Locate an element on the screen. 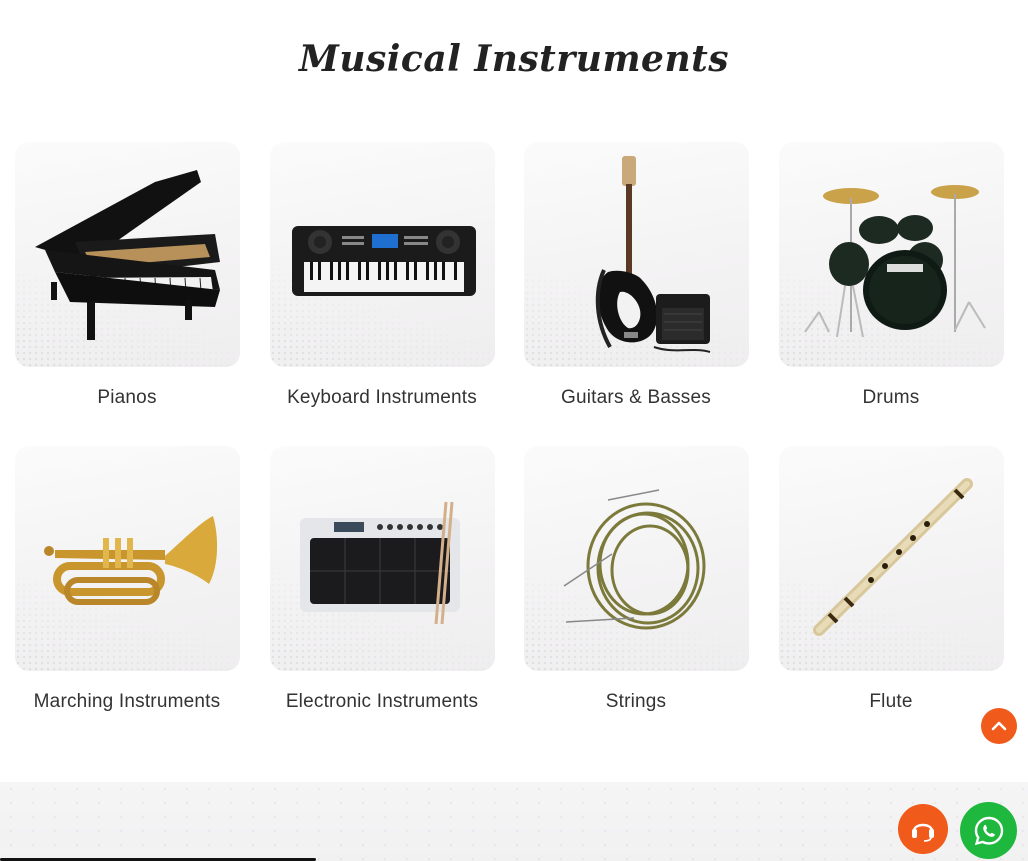  category-label: Strings is located at coordinates (636, 701).